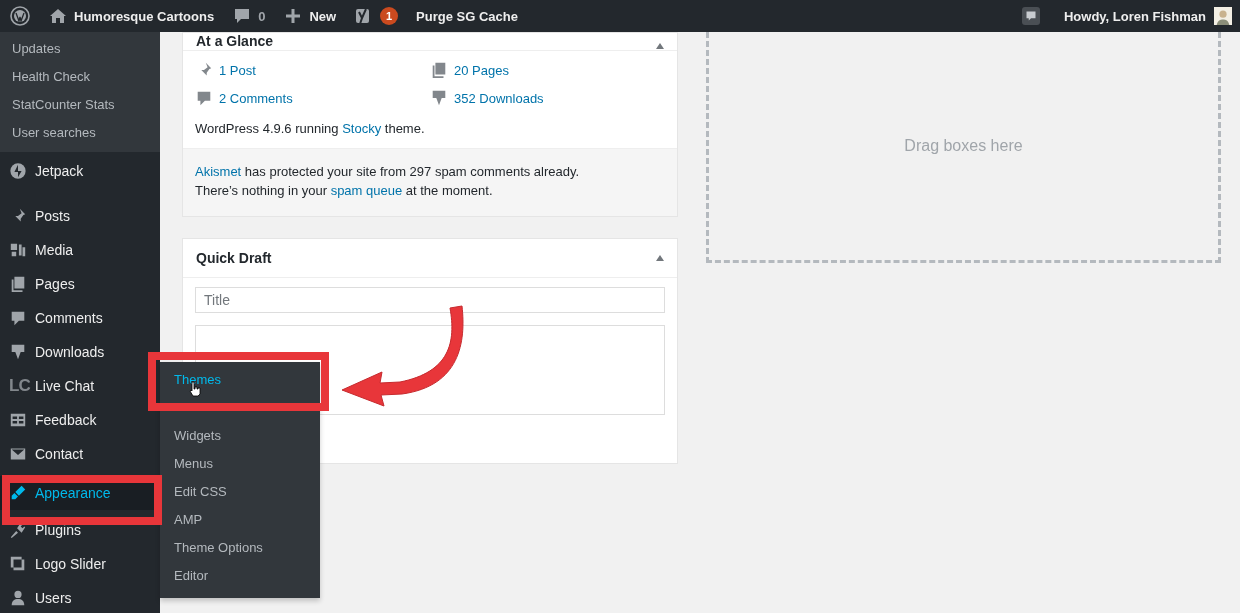 This screenshot has height=613, width=1240. What do you see at coordinates (144, 16) in the screenshot?
I see `site-name: Humoresque Cartoons` at bounding box center [144, 16].